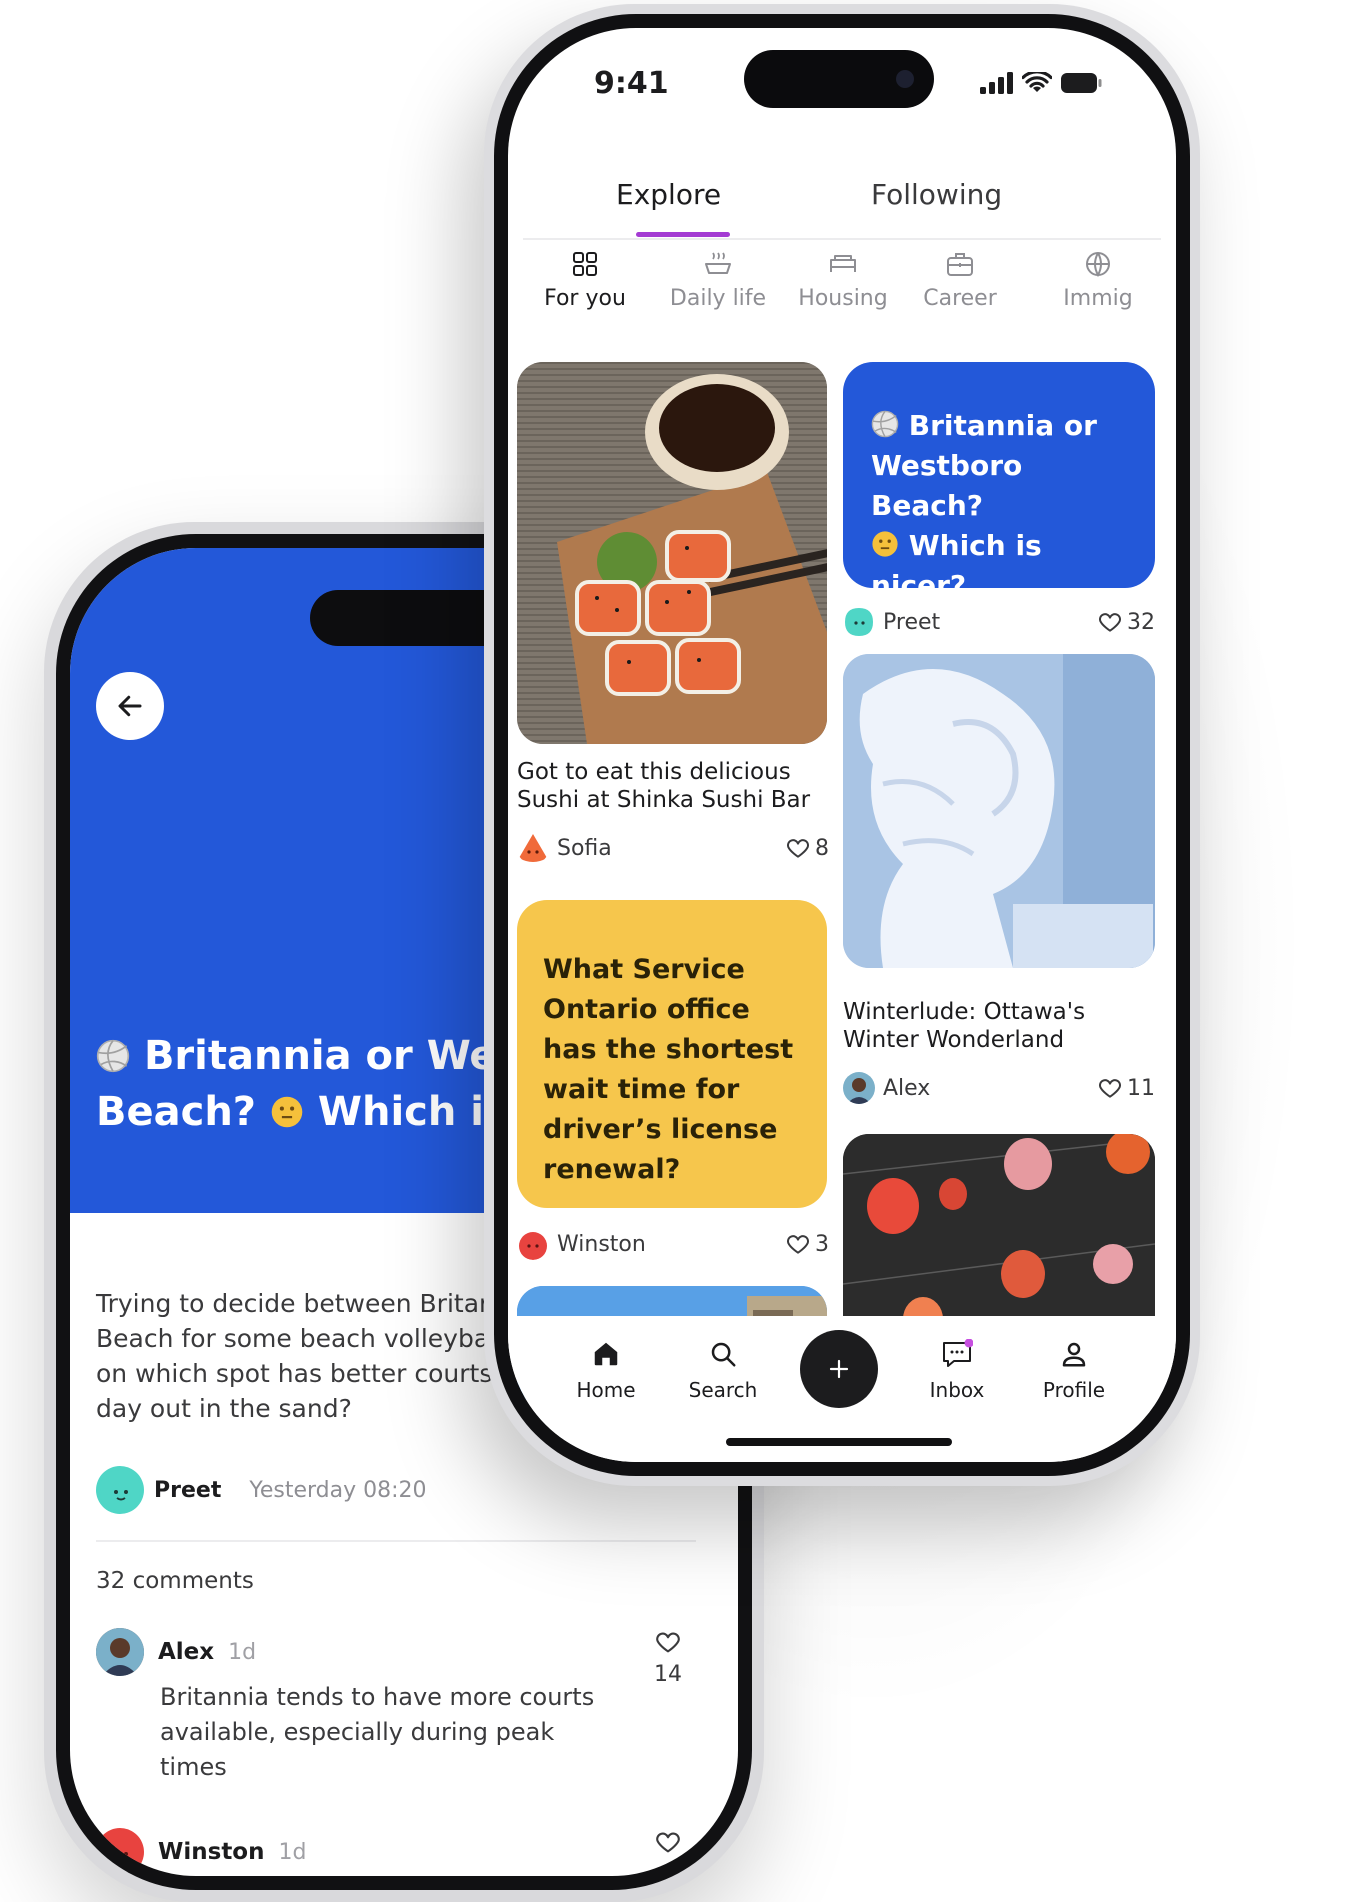 The width and height of the screenshot is (1359, 1902). I want to click on comment-author: Alex, so click(186, 1652).